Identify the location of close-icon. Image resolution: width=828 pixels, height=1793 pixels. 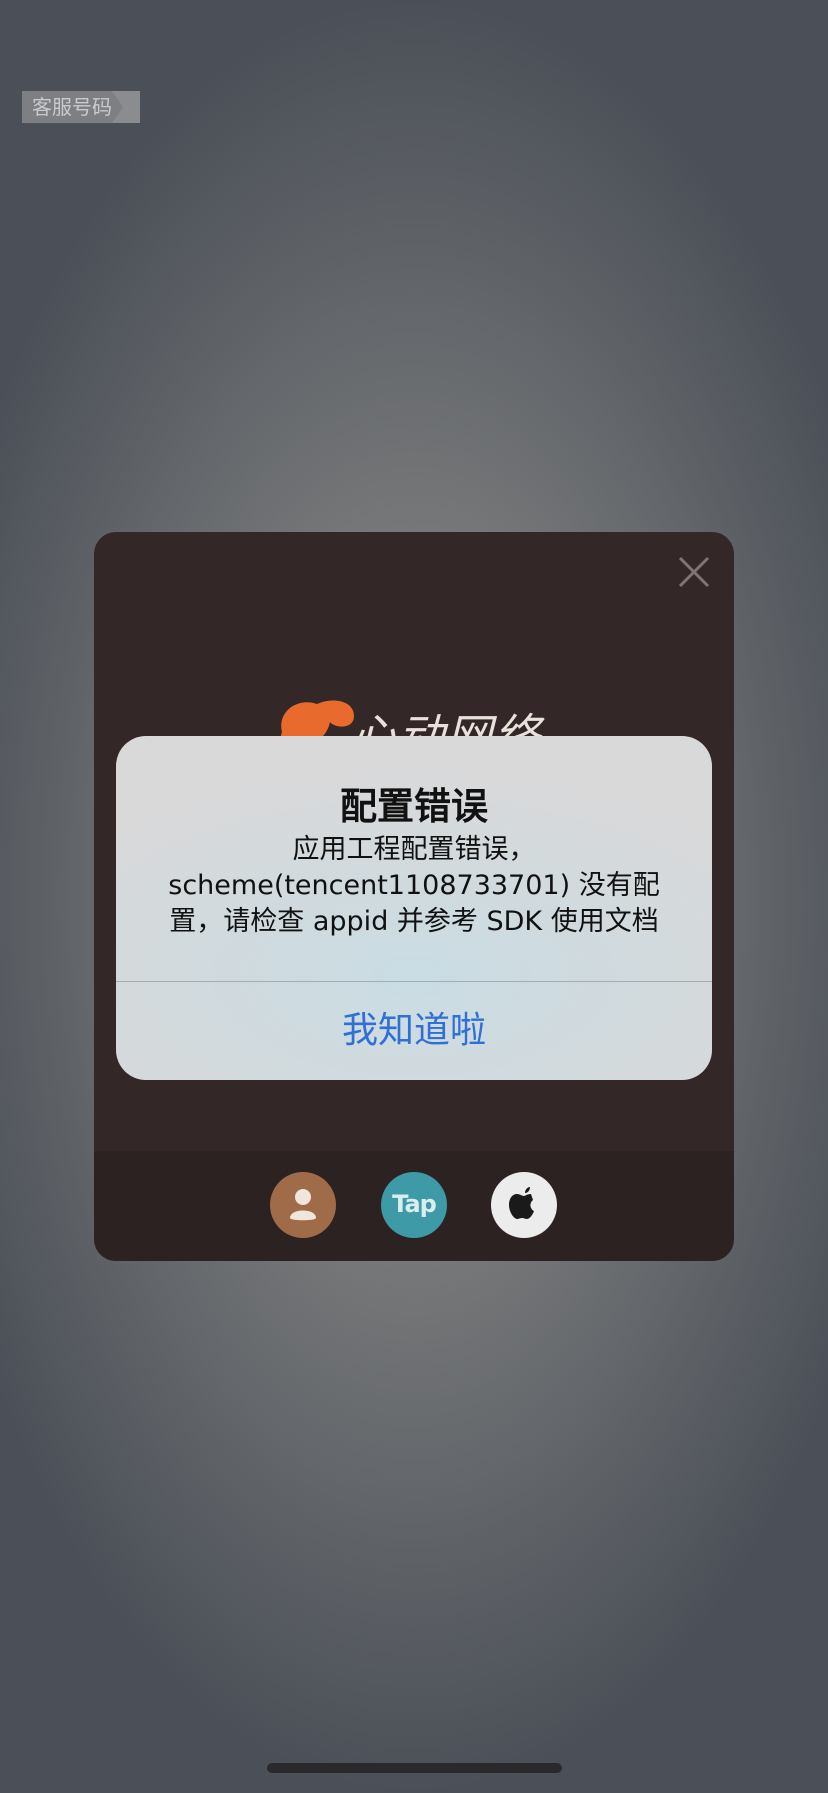
(694, 572).